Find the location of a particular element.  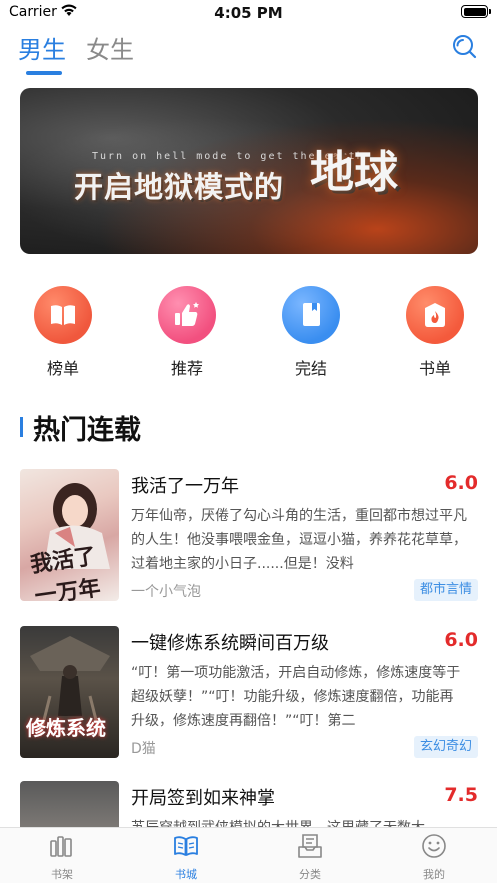

quick-nav-completed: 完结 is located at coordinates (311, 332).